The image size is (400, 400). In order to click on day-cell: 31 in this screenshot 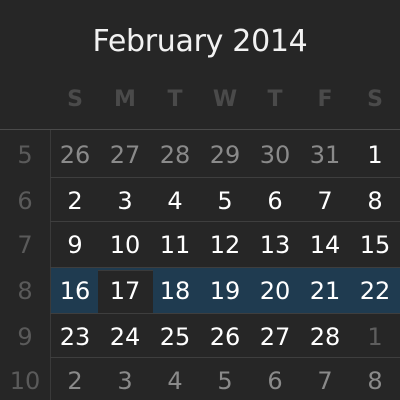, I will do `click(325, 155)`.